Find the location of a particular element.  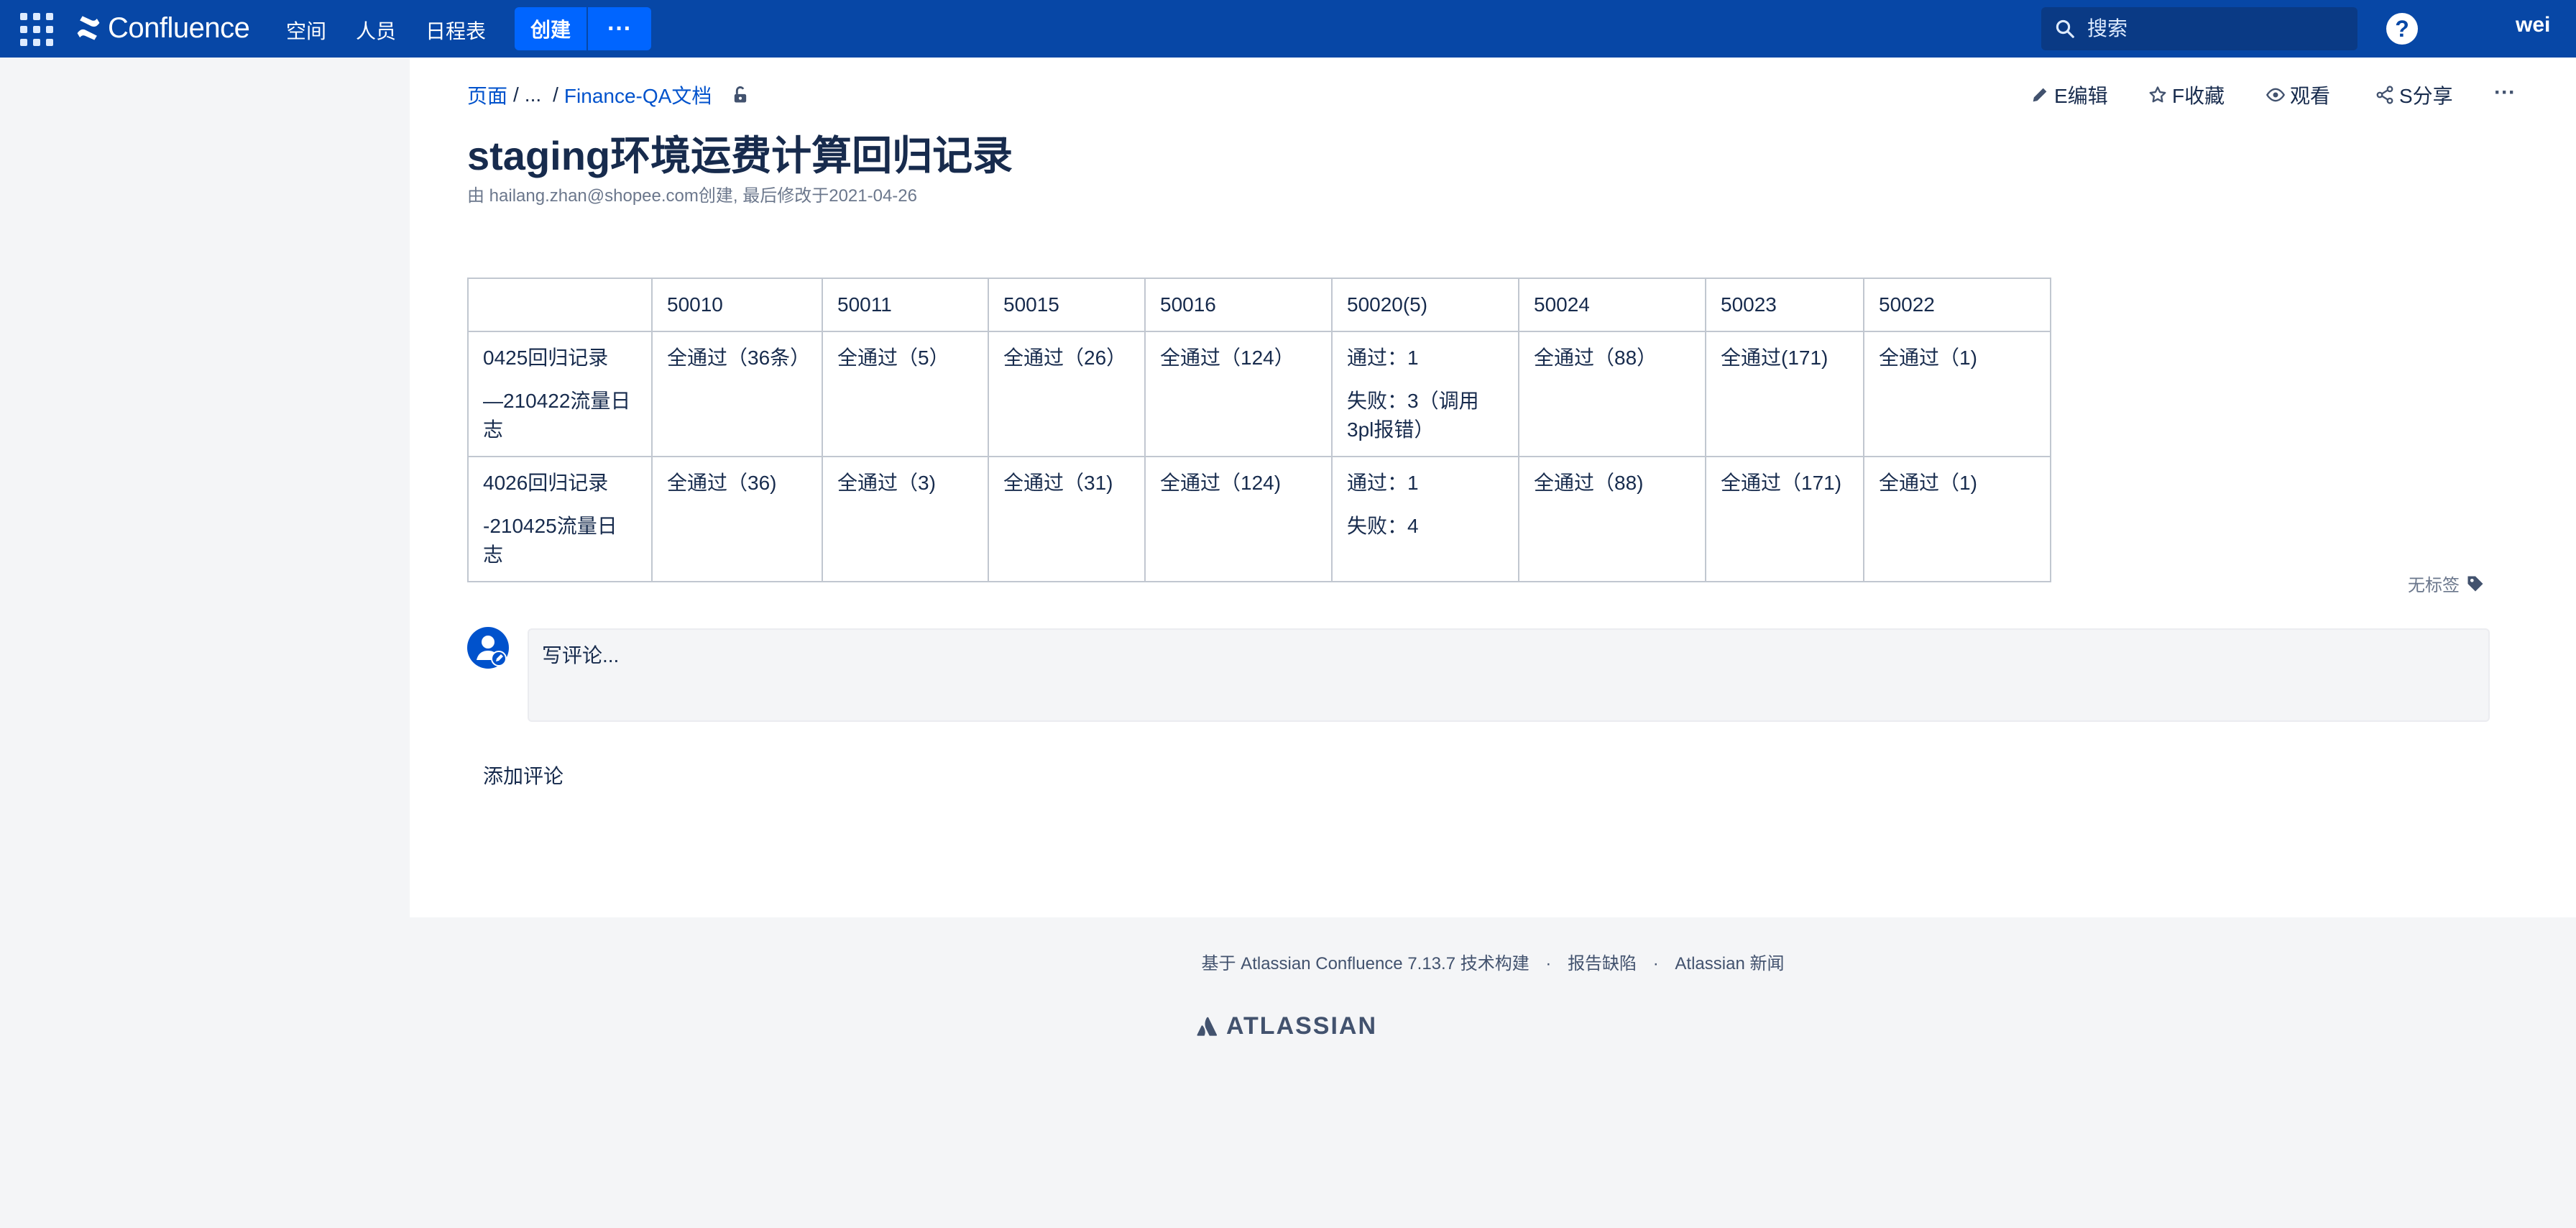

row-label-cell: 4026回归记录 -210425流量日志 is located at coordinates (560, 519).